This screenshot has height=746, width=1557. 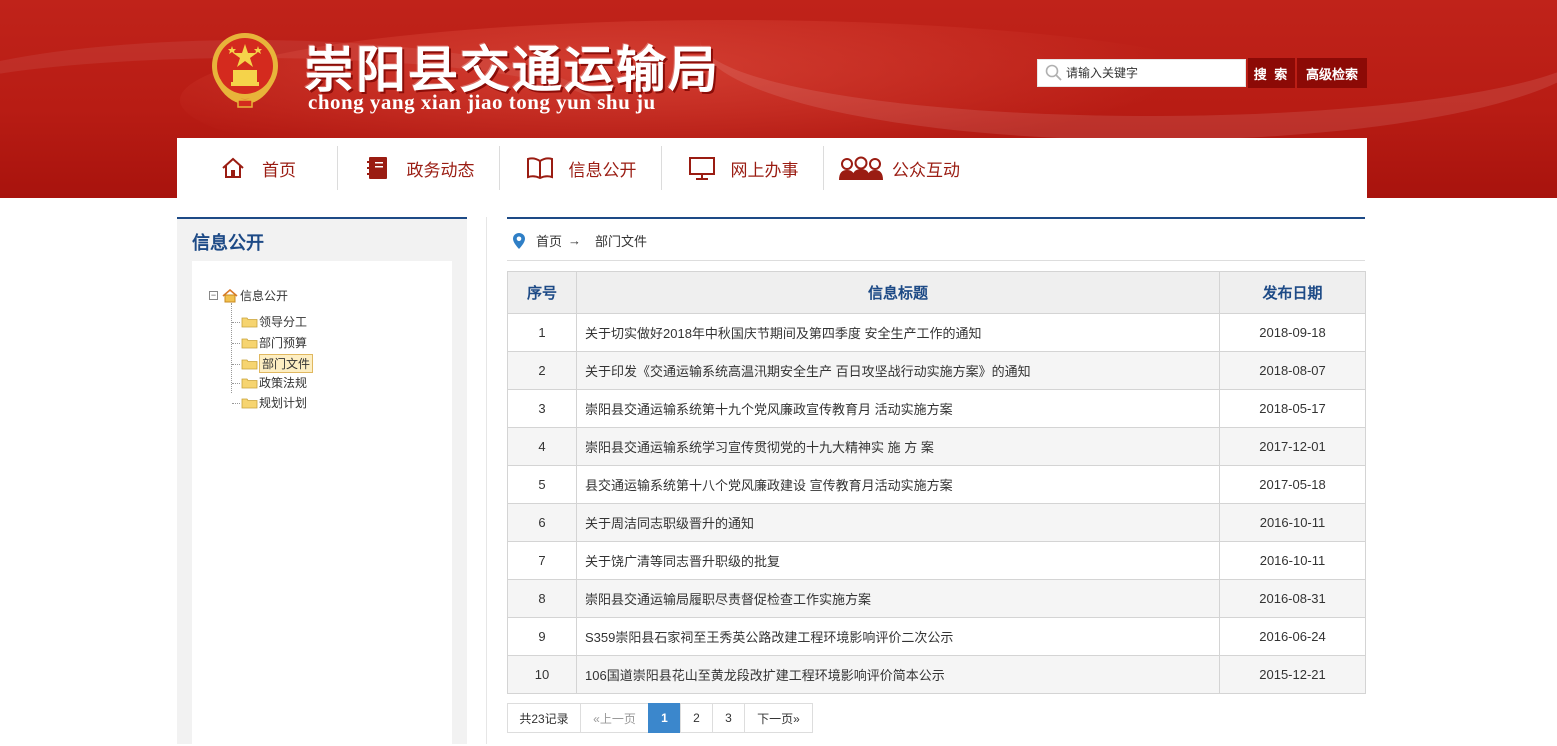 What do you see at coordinates (861, 168) in the screenshot?
I see `people-icon` at bounding box center [861, 168].